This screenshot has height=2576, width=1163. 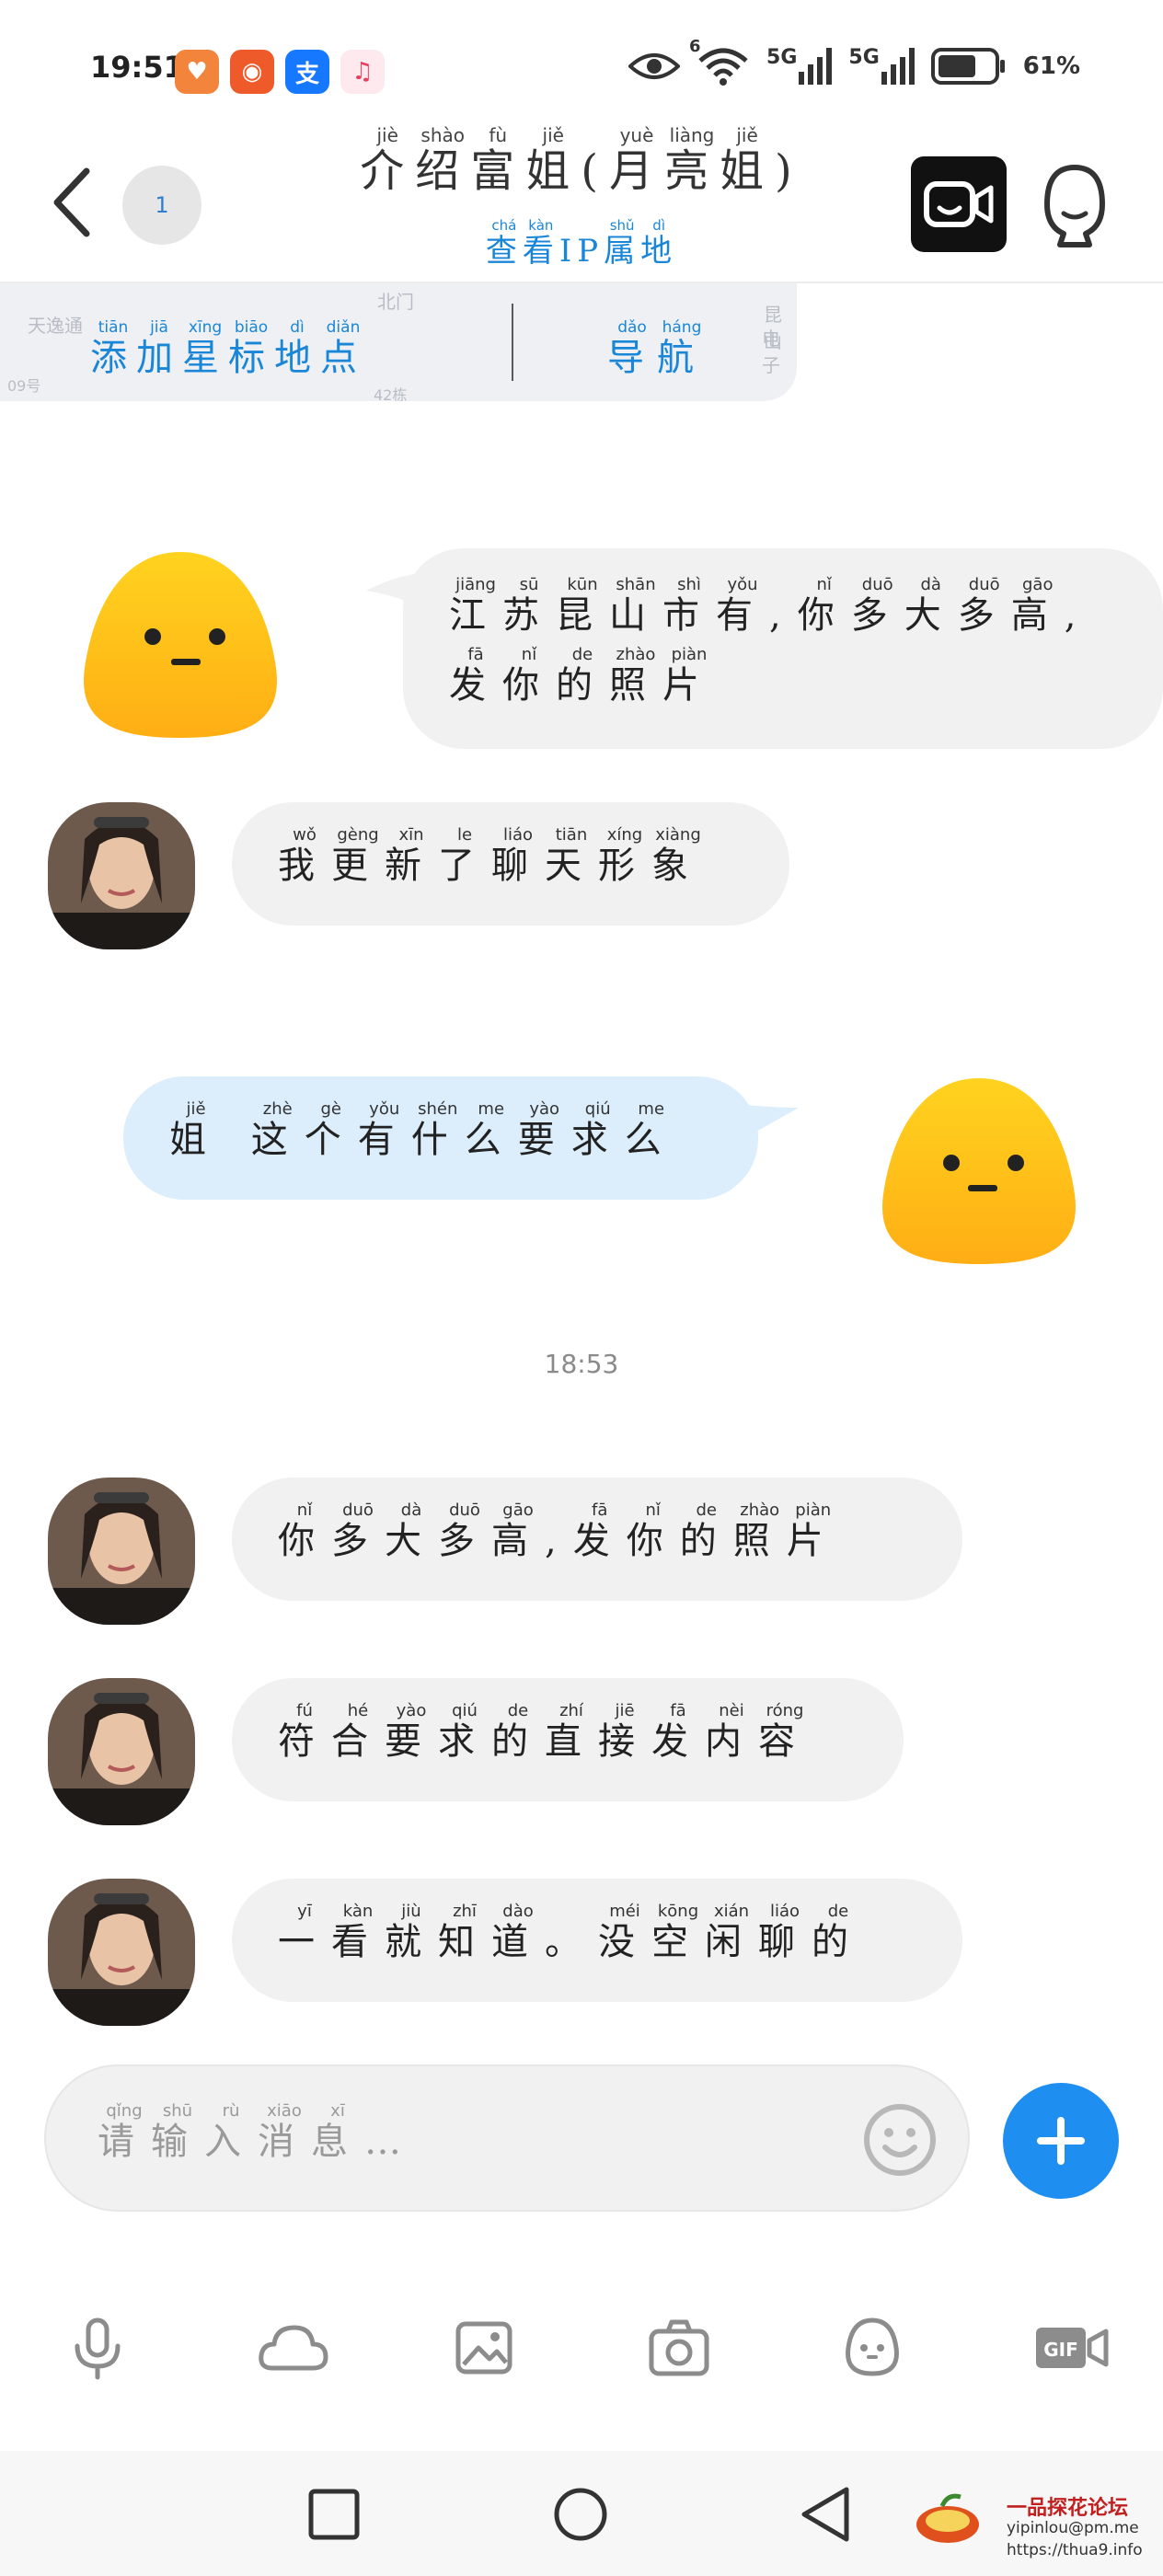 What do you see at coordinates (334, 2514) in the screenshot?
I see `recent-apps-button` at bounding box center [334, 2514].